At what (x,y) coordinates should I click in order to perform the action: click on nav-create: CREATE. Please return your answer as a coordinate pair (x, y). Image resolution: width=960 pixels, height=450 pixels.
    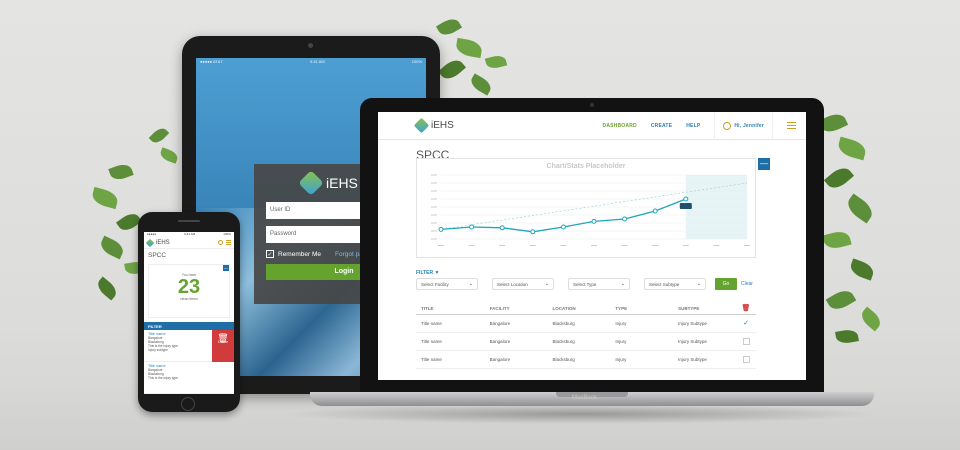
    Looking at the image, I should click on (661, 126).